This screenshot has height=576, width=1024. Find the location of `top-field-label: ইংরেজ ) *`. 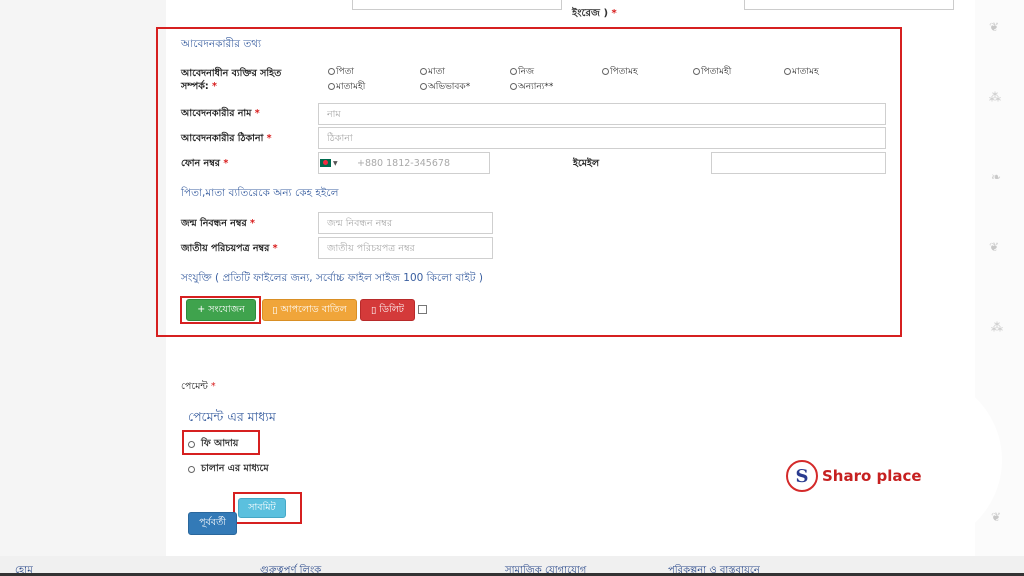

top-field-label: ইংরেজ ) * is located at coordinates (594, 13).